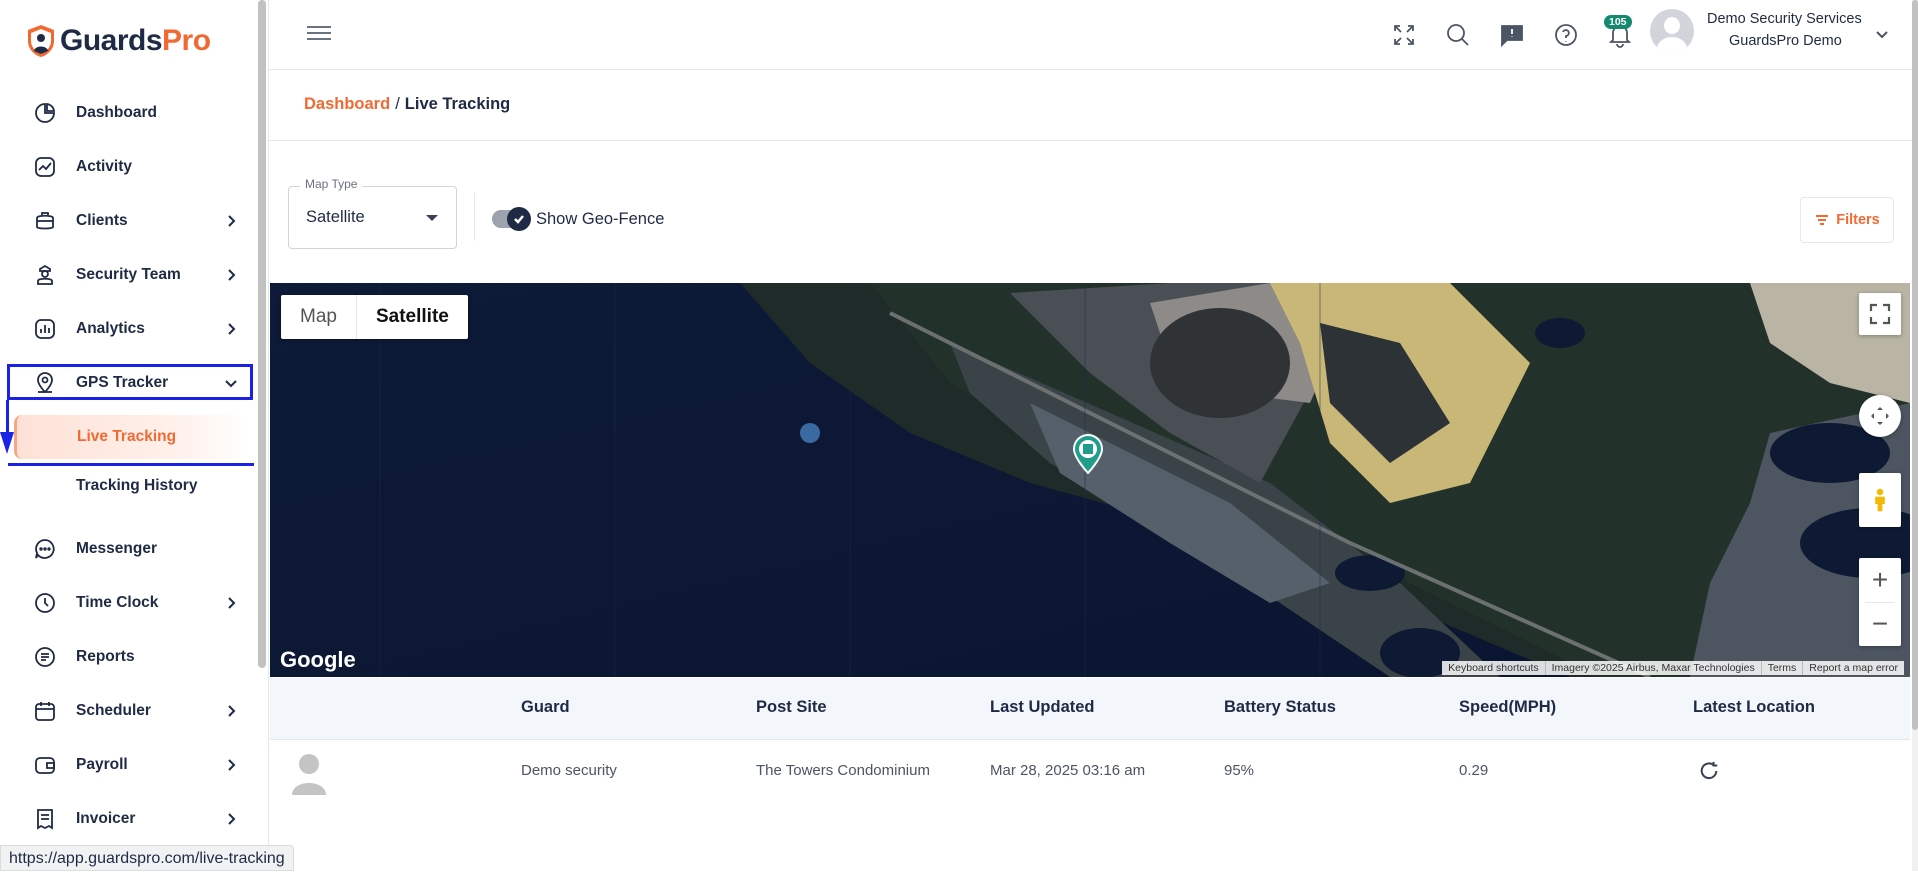  I want to click on cell-guard: Demo security, so click(569, 770).